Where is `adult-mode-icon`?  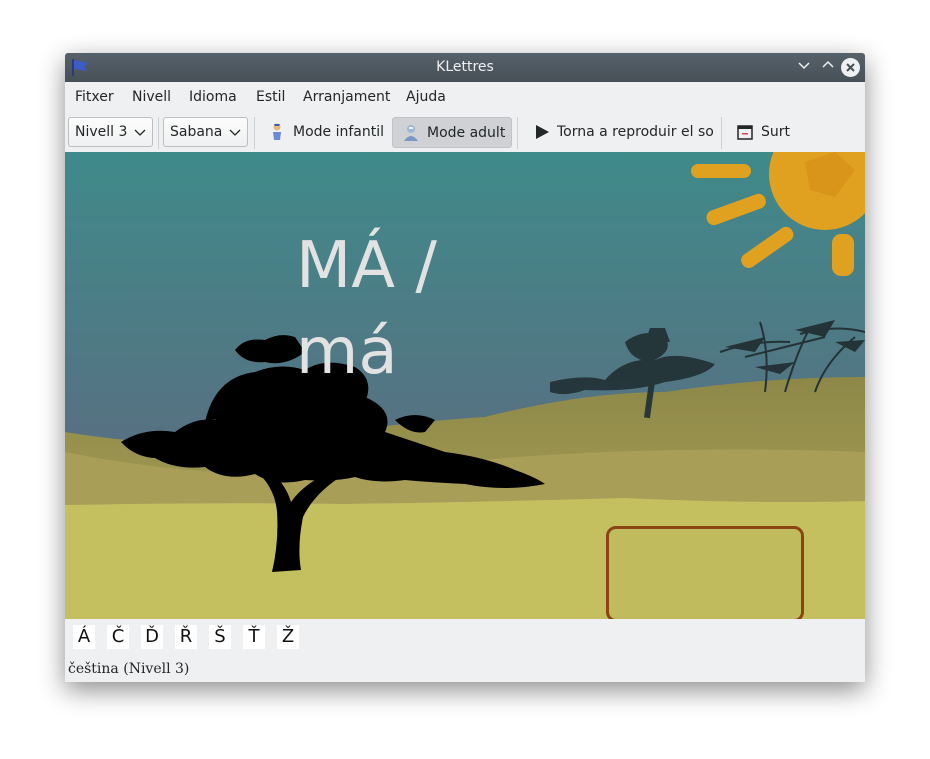 adult-mode-icon is located at coordinates (411, 133).